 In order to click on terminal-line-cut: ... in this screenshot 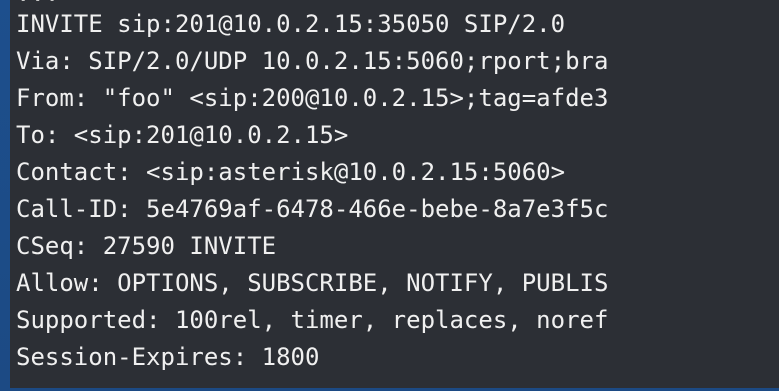, I will do `click(37, 4)`.